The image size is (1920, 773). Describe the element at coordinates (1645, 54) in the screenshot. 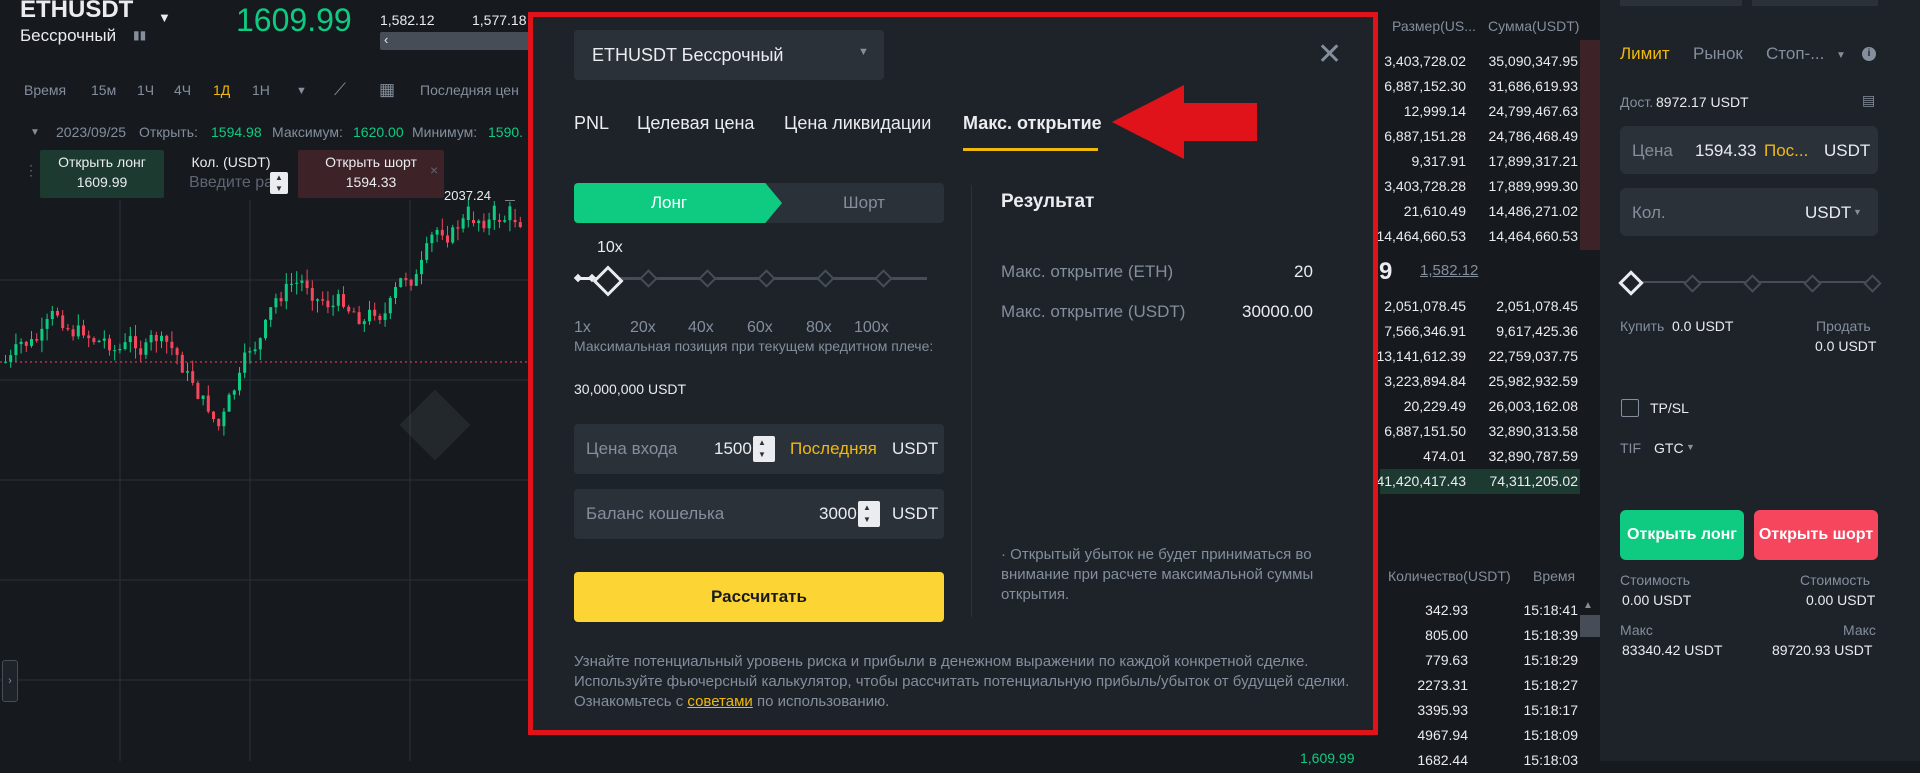

I see `order-type-limit: Лимит` at that location.